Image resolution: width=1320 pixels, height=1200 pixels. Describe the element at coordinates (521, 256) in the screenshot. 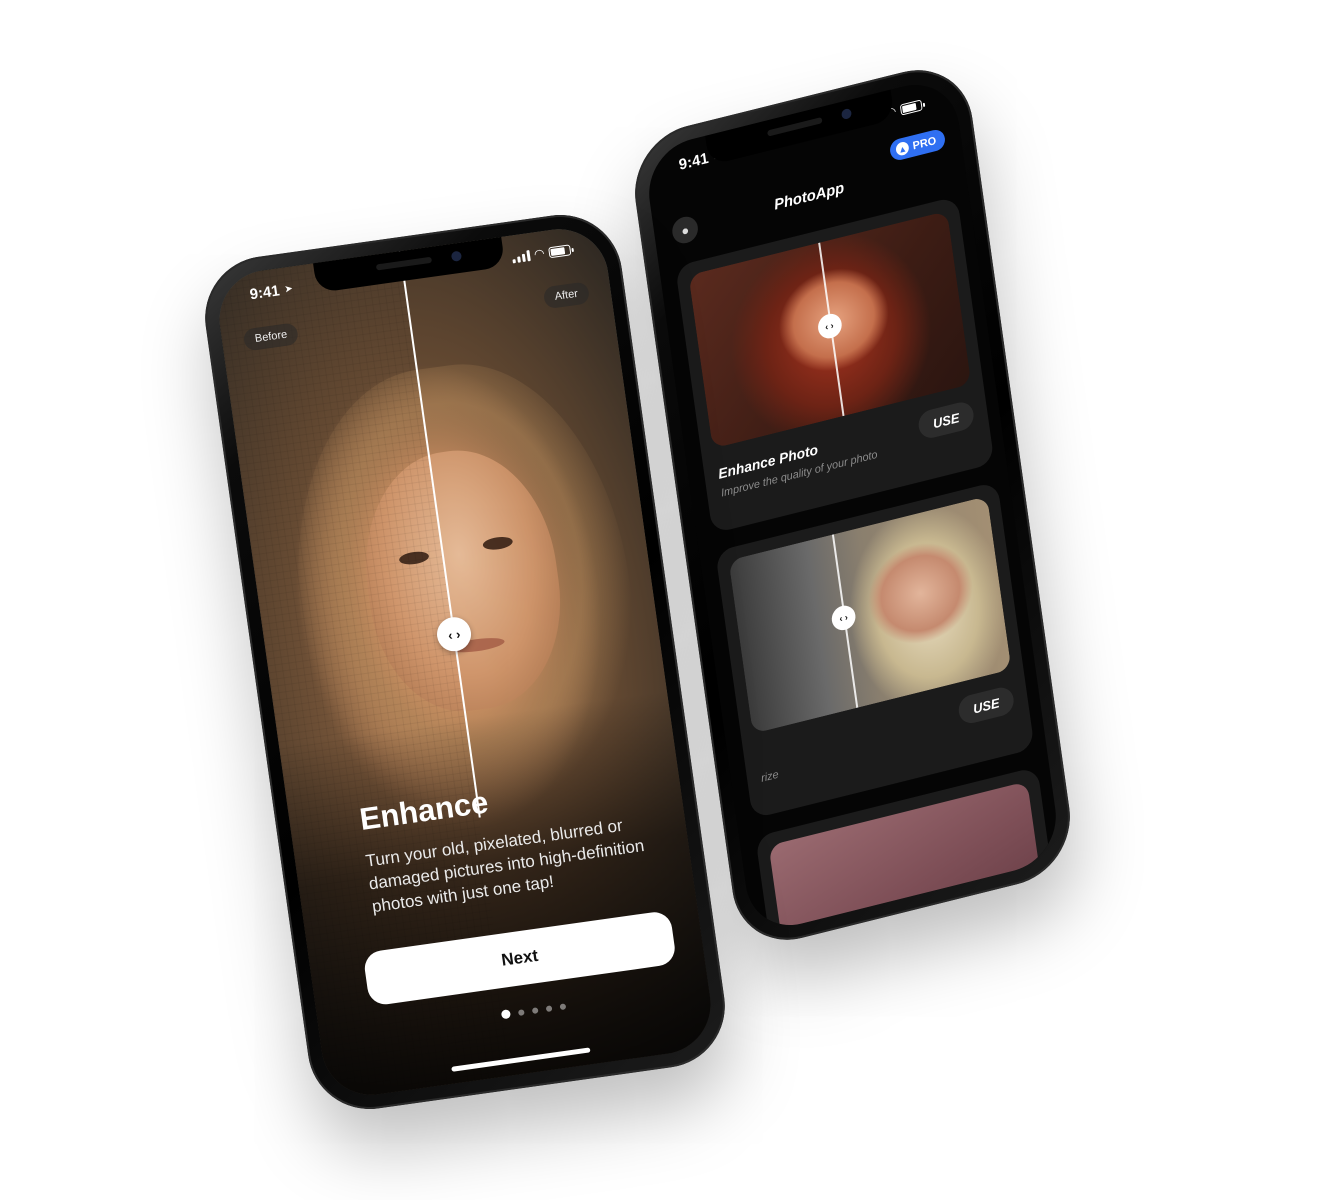

I see `signal-icon` at that location.